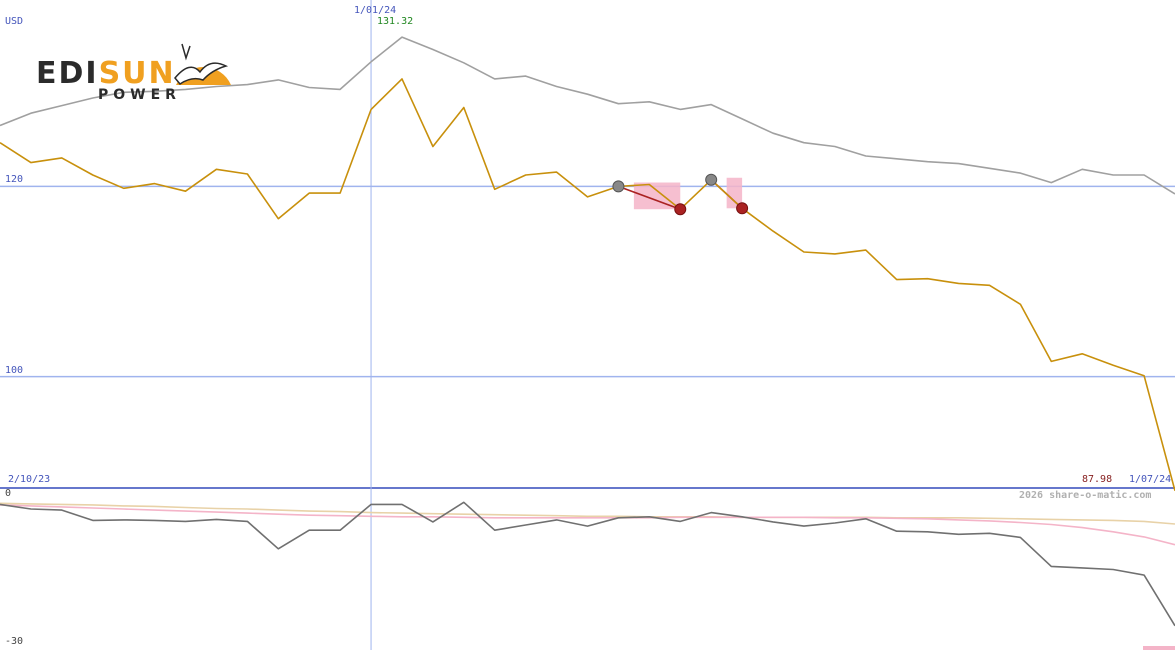  I want to click on logo-part2: SUN, so click(137, 73).